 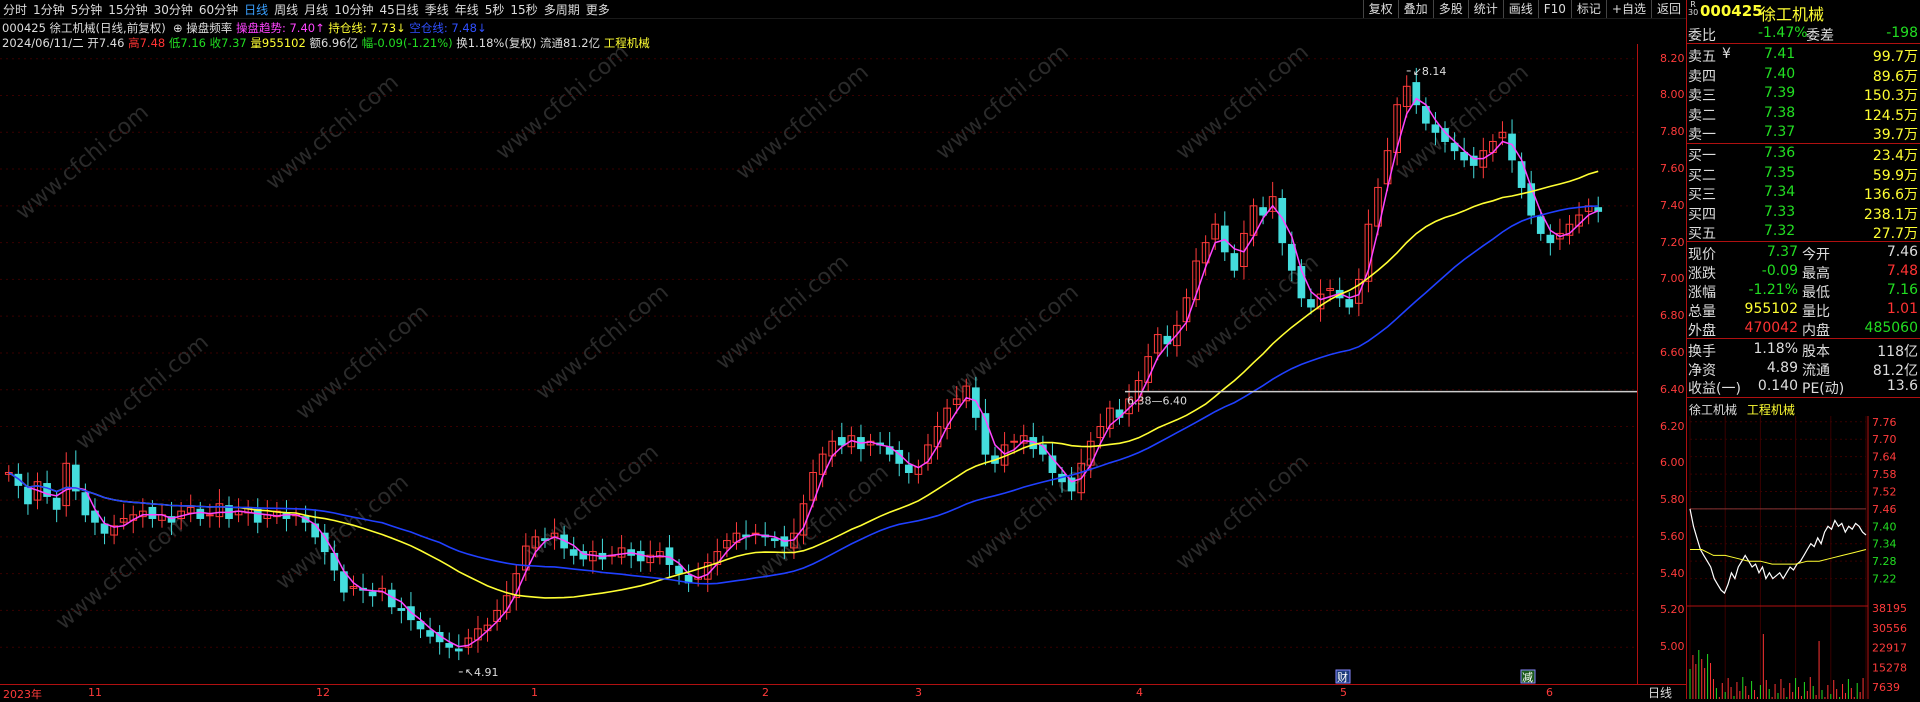 What do you see at coordinates (1895, 175) in the screenshot?
I see `bid-volume: 59.9万` at bounding box center [1895, 175].